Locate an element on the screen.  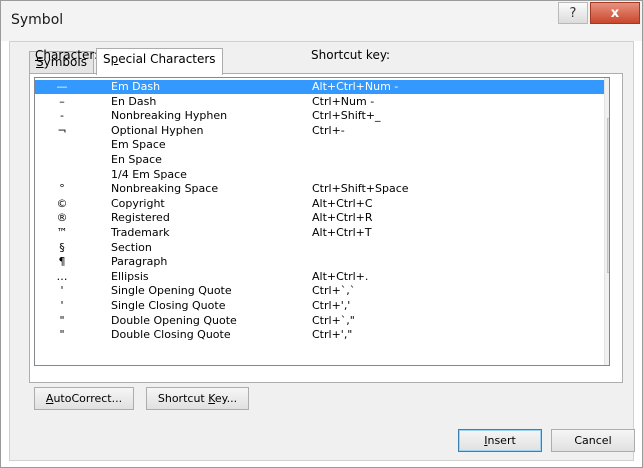
list-item: © Copyright Alt+Ctrl+C is located at coordinates (319, 204).